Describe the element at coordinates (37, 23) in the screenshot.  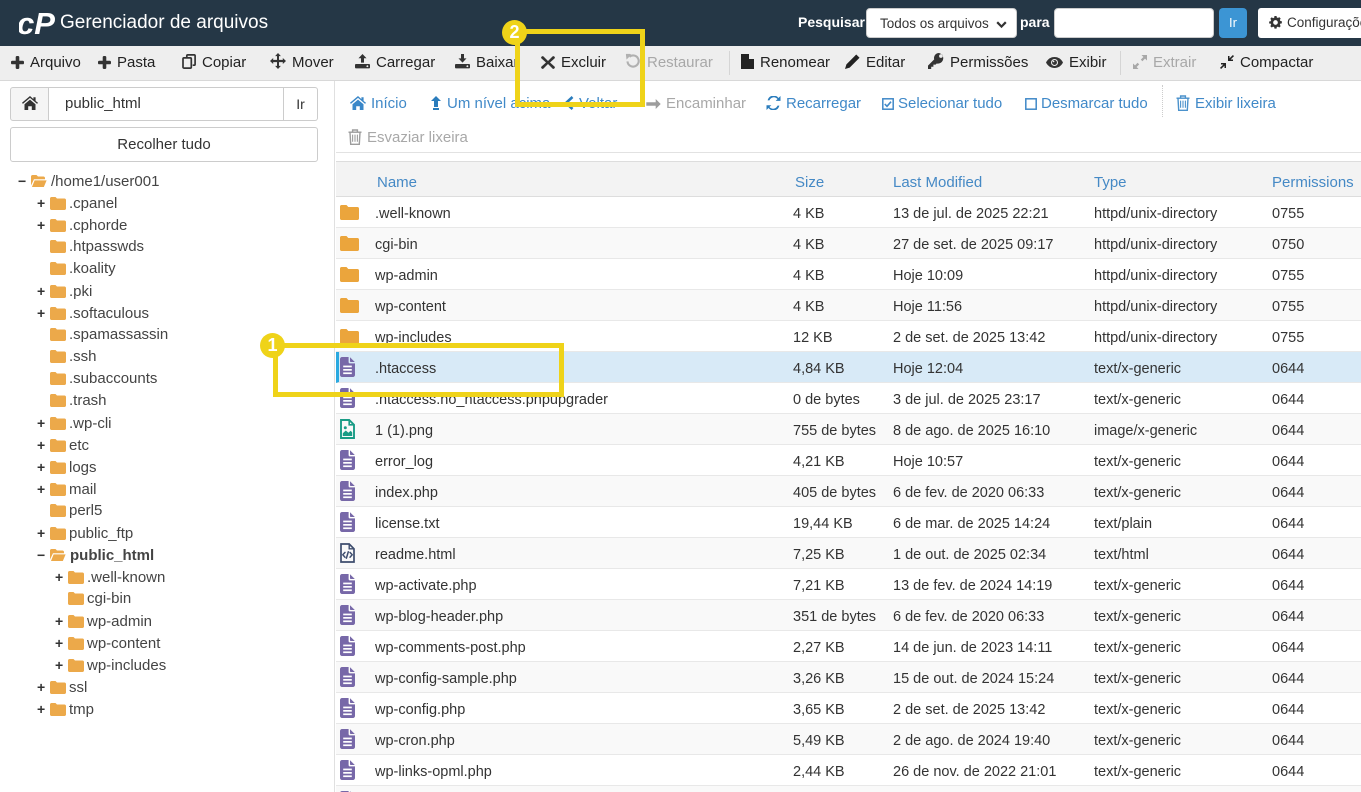
I see `svg-text: cP` at that location.